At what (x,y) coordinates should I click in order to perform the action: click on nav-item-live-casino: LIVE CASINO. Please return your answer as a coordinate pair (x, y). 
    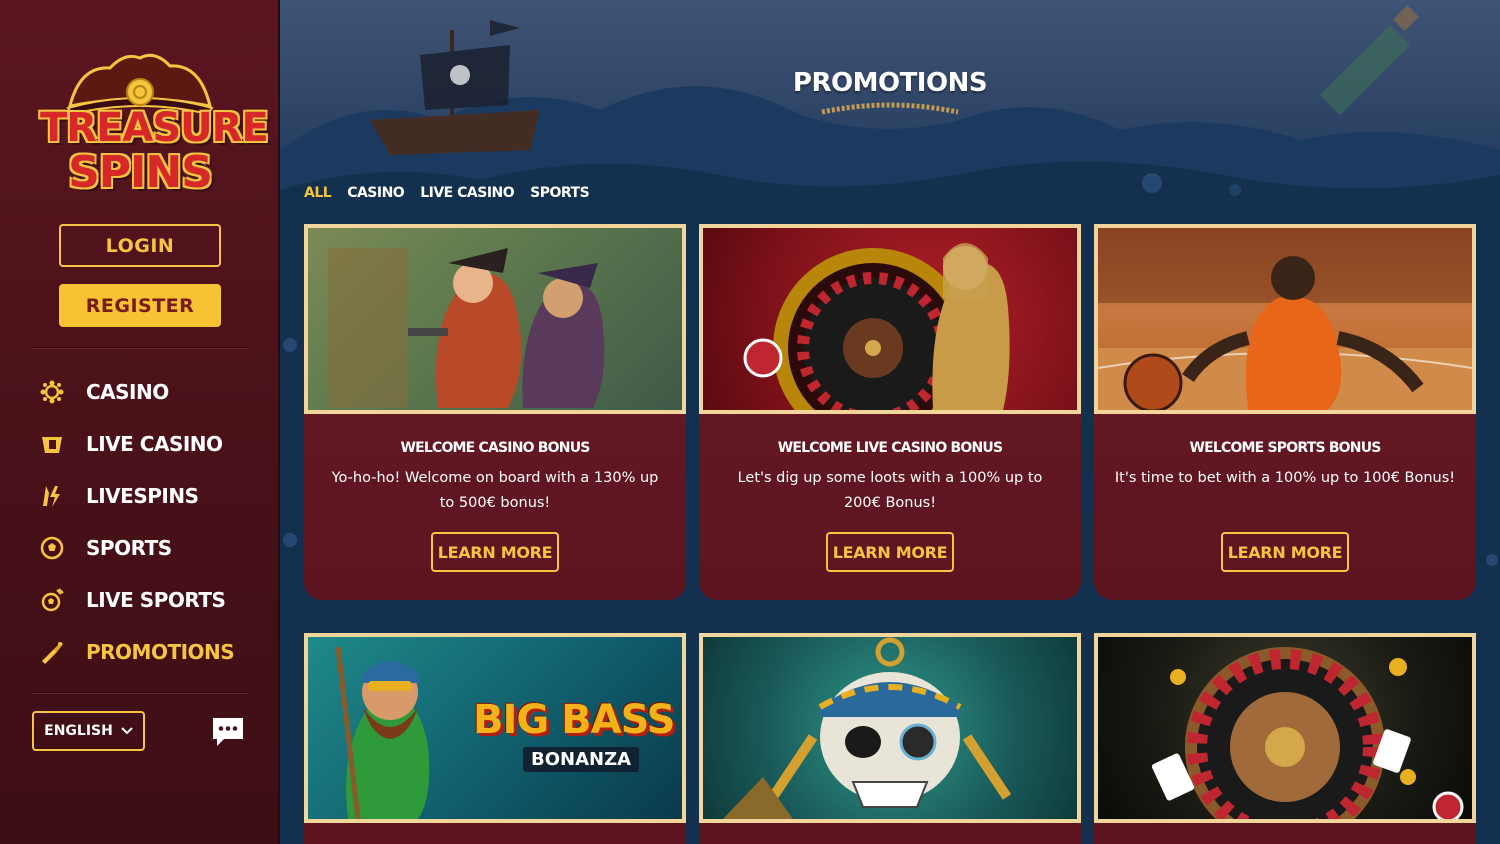
    Looking at the image, I should click on (153, 444).